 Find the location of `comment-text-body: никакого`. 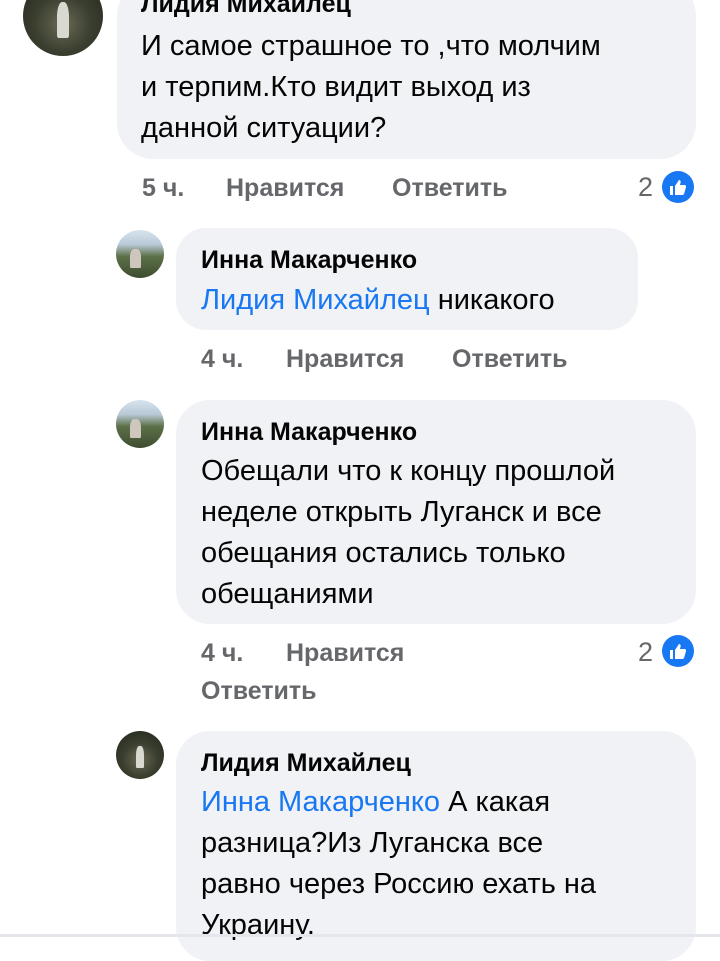

comment-text-body: никакого is located at coordinates (492, 300).